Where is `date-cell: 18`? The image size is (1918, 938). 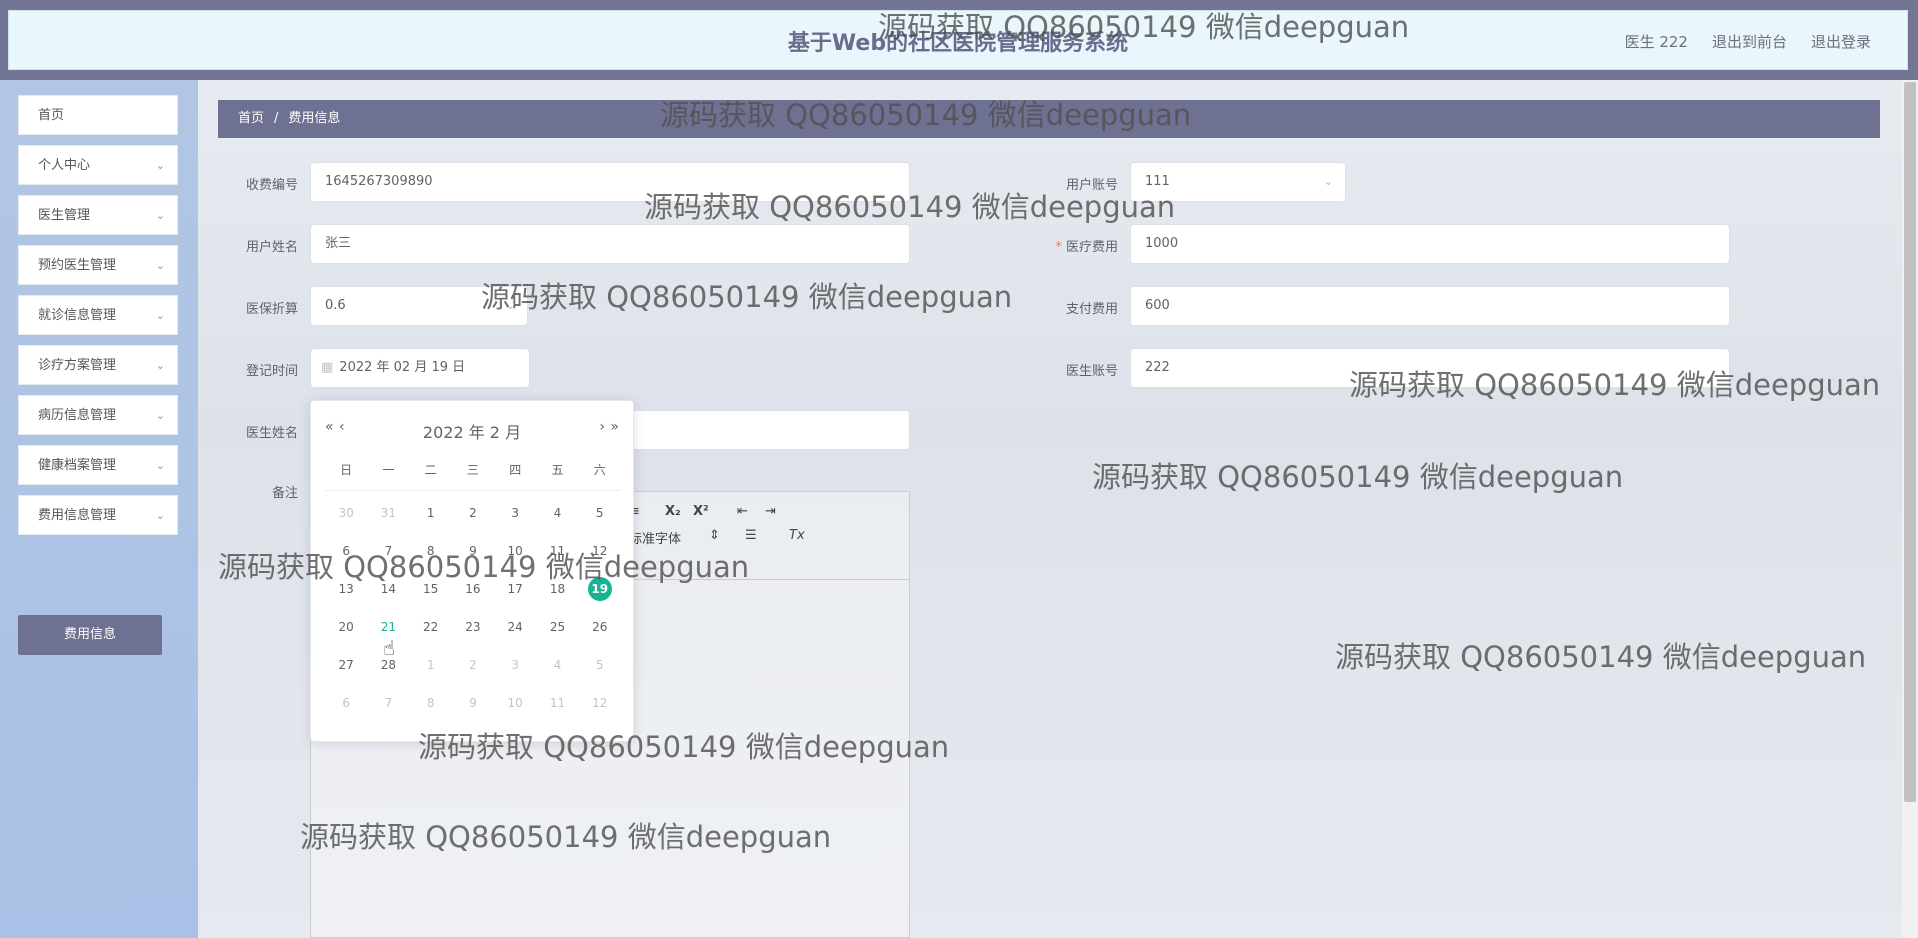 date-cell: 18 is located at coordinates (557, 594).